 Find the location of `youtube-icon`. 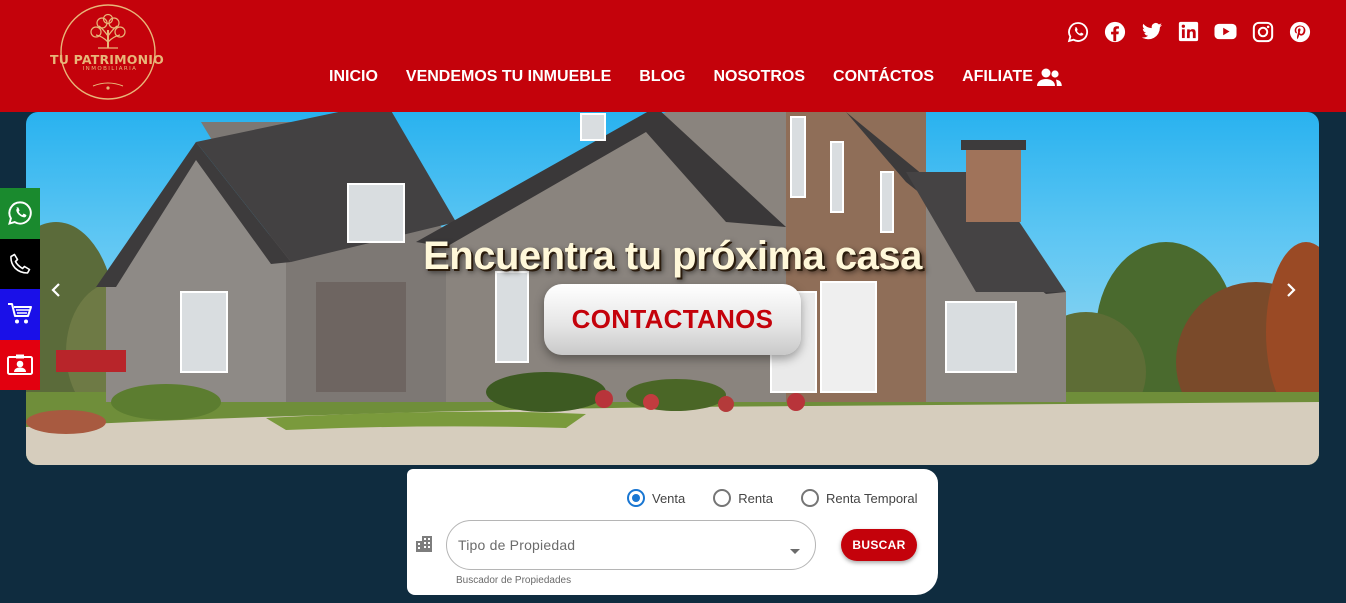

youtube-icon is located at coordinates (1225, 31).